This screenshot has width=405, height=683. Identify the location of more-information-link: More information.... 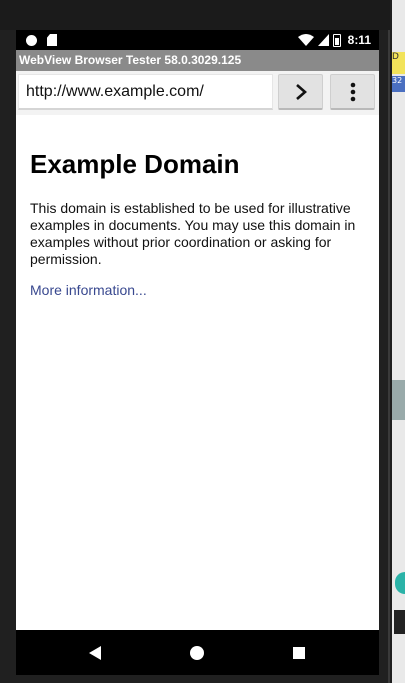
(88, 290).